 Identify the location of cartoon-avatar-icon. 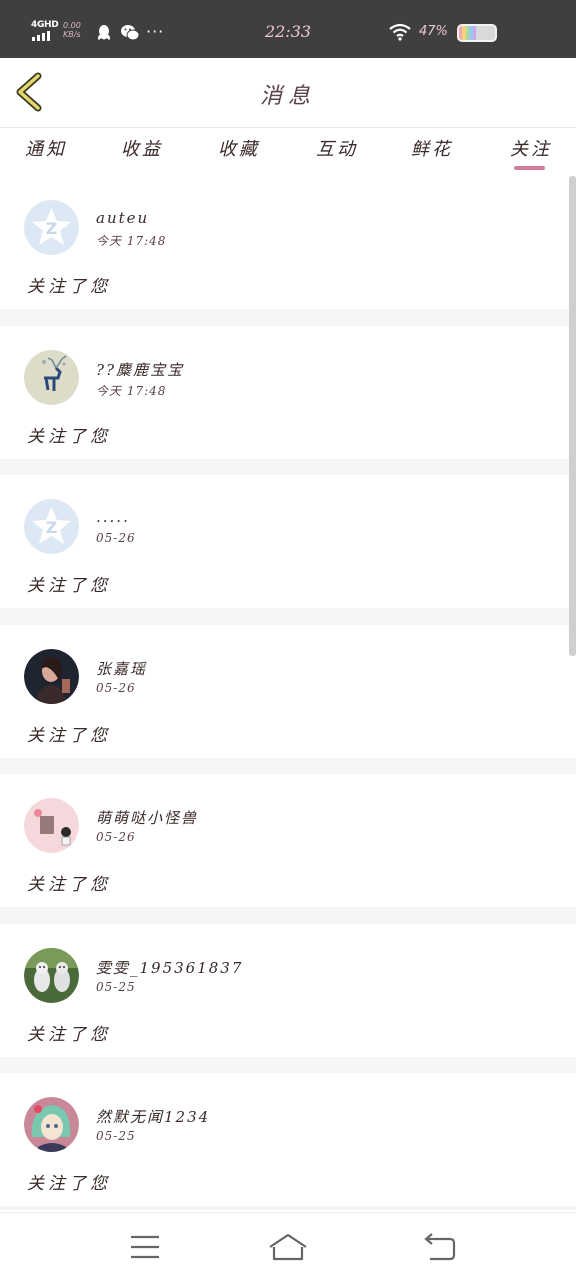
(51, 825).